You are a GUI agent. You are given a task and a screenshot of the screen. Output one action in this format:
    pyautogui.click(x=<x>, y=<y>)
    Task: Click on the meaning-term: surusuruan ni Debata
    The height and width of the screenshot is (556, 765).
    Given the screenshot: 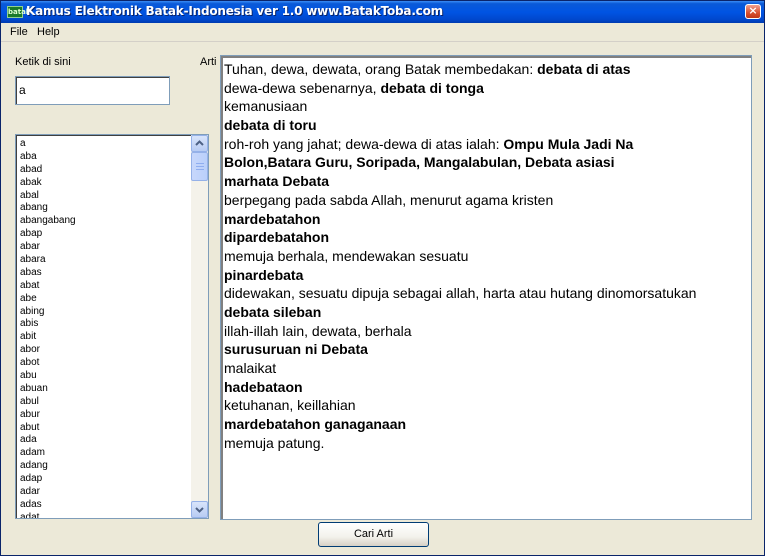 What is the action you would take?
    pyautogui.click(x=296, y=349)
    